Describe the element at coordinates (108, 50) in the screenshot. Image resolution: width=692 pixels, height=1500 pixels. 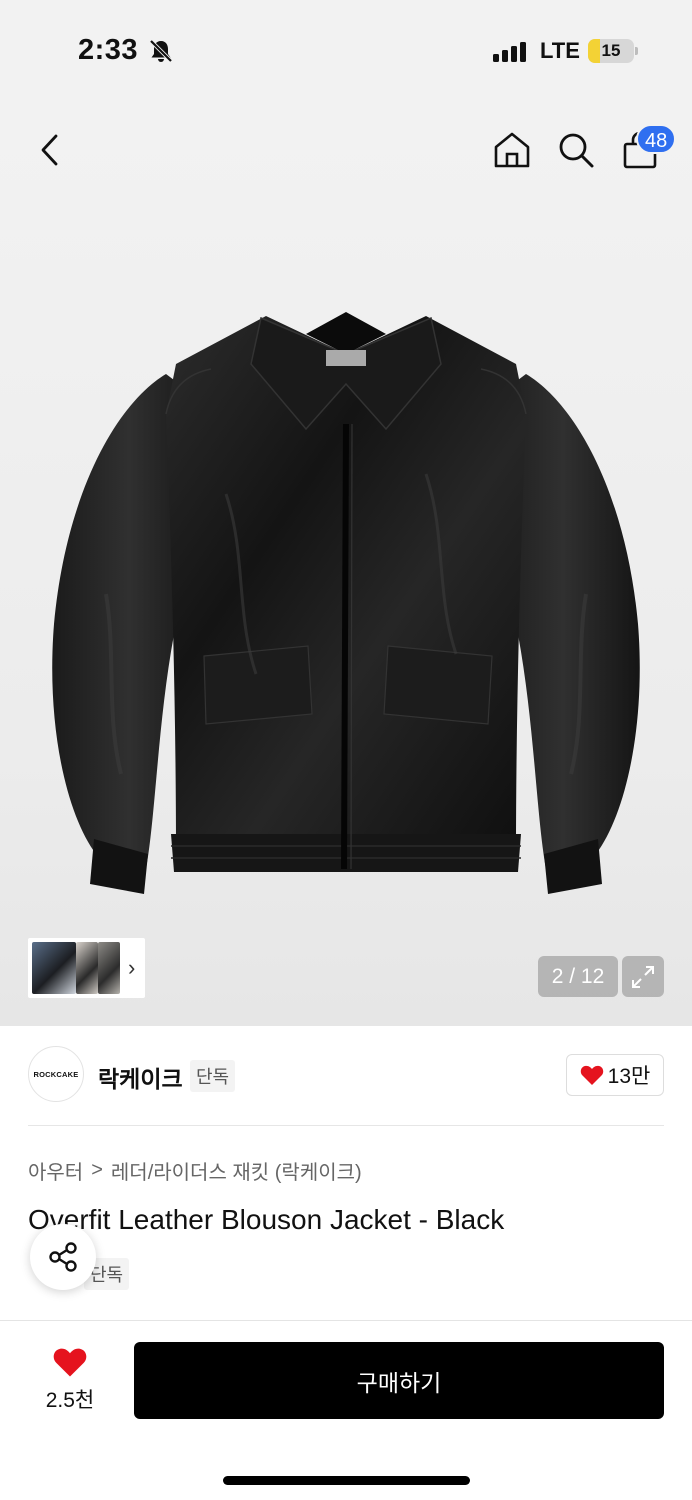
I see `status-time: 2:33` at that location.